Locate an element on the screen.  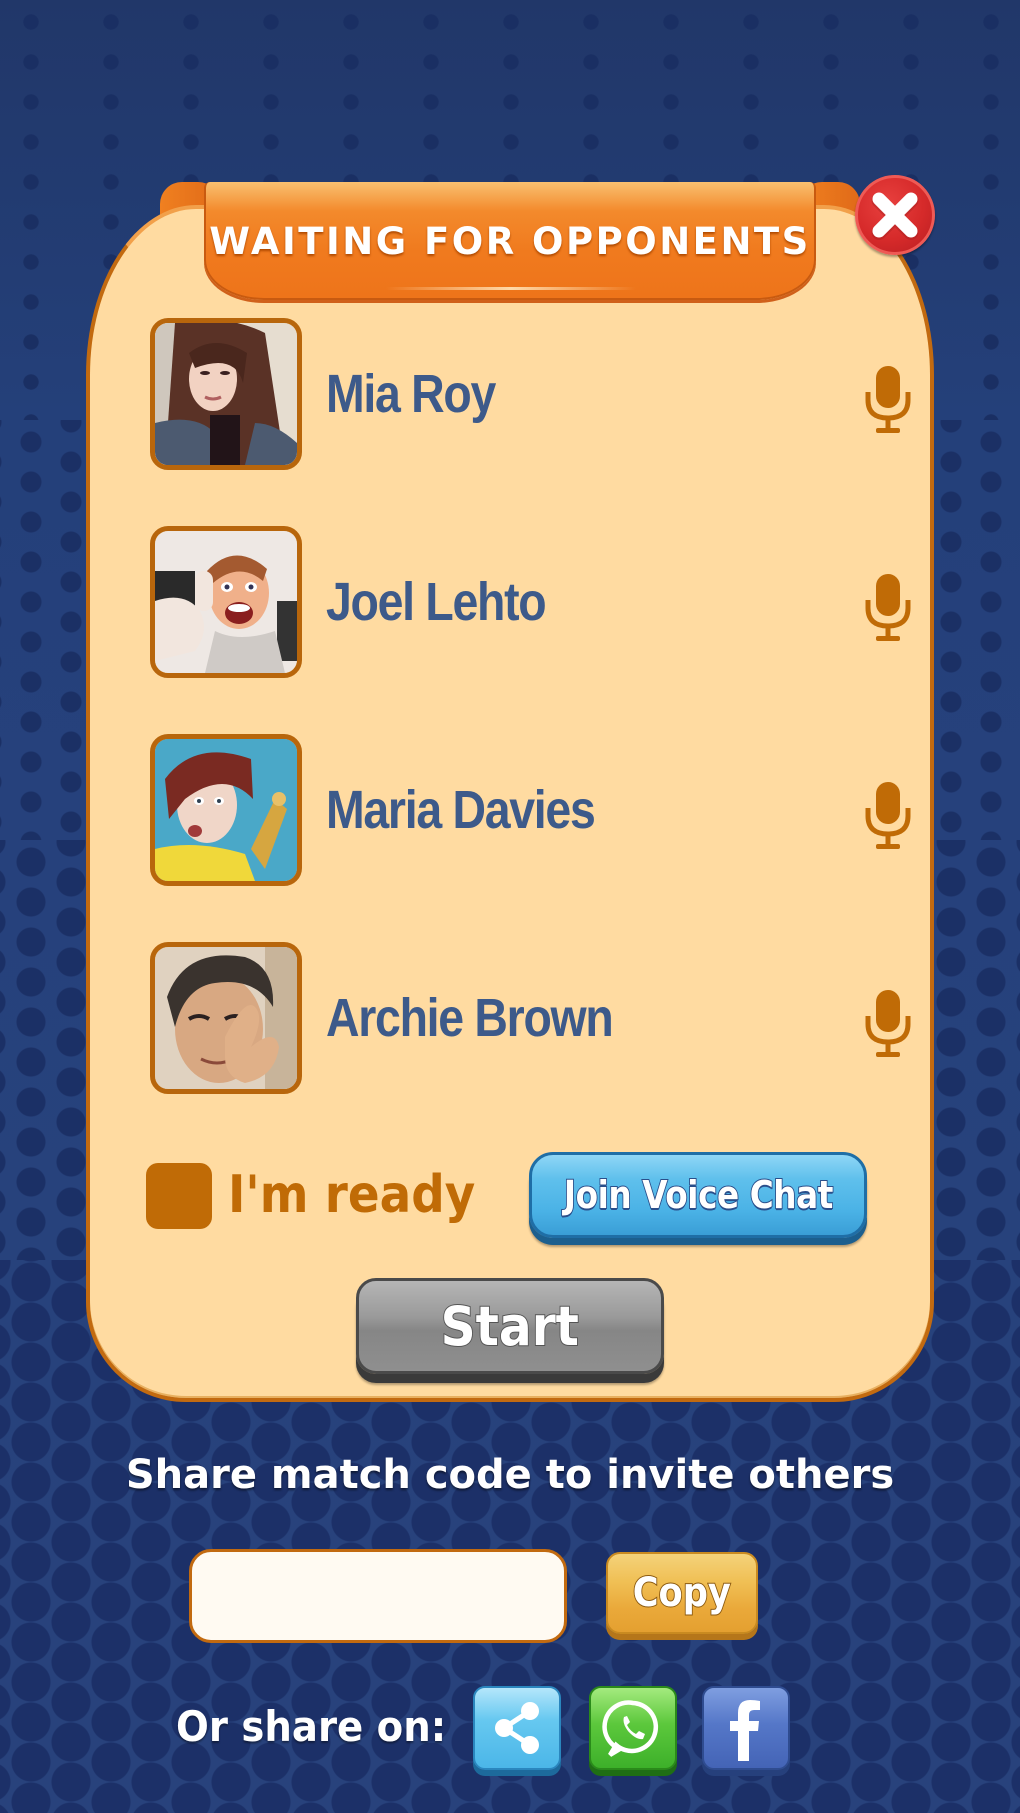
whatsapp-icon is located at coordinates (630, 1728).